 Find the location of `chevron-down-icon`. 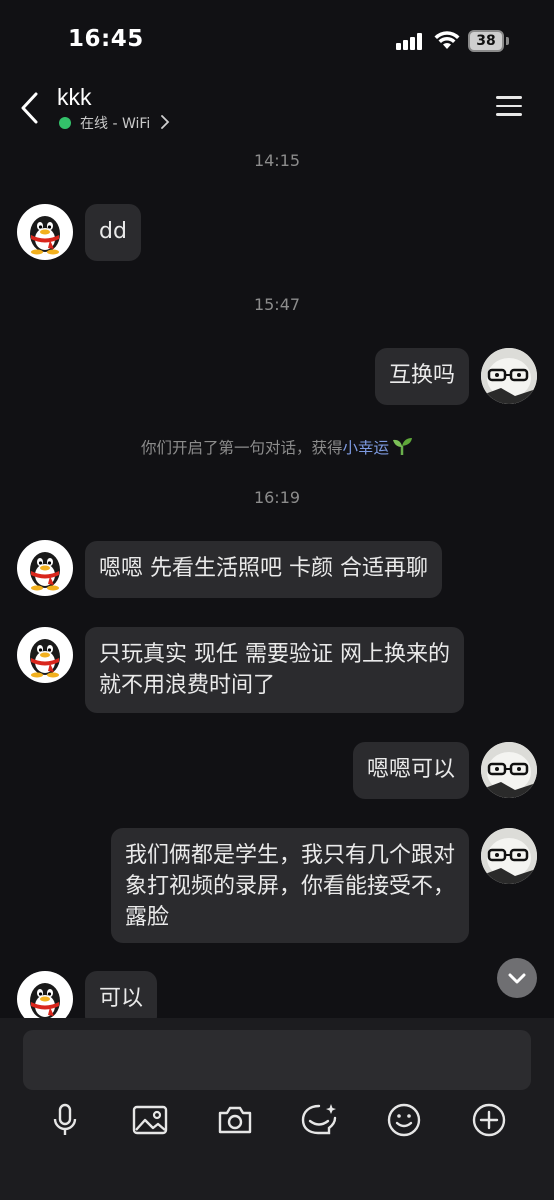

chevron-down-icon is located at coordinates (517, 978).